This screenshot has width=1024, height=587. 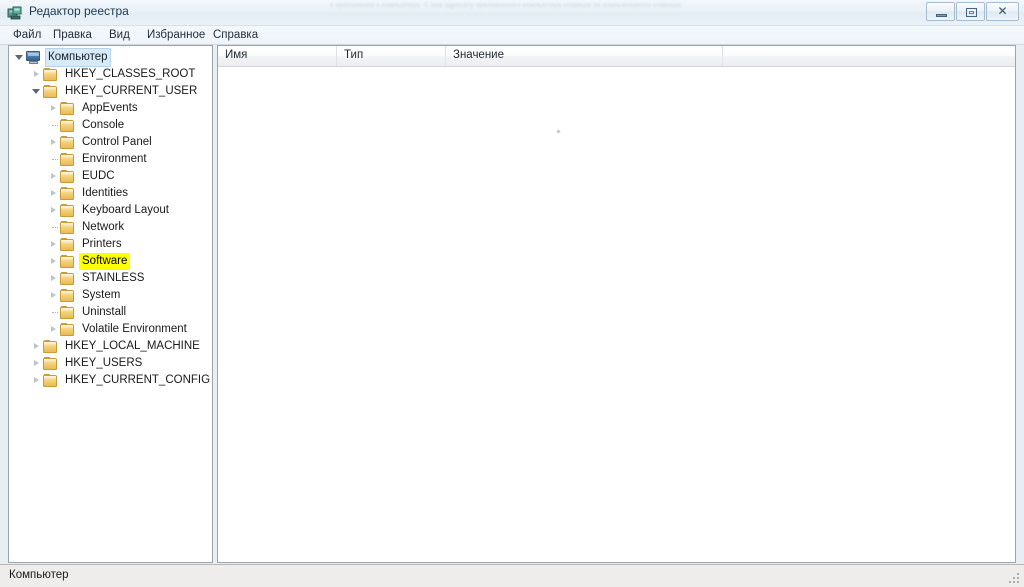 What do you see at coordinates (33, 57) in the screenshot?
I see `computer-icon` at bounding box center [33, 57].